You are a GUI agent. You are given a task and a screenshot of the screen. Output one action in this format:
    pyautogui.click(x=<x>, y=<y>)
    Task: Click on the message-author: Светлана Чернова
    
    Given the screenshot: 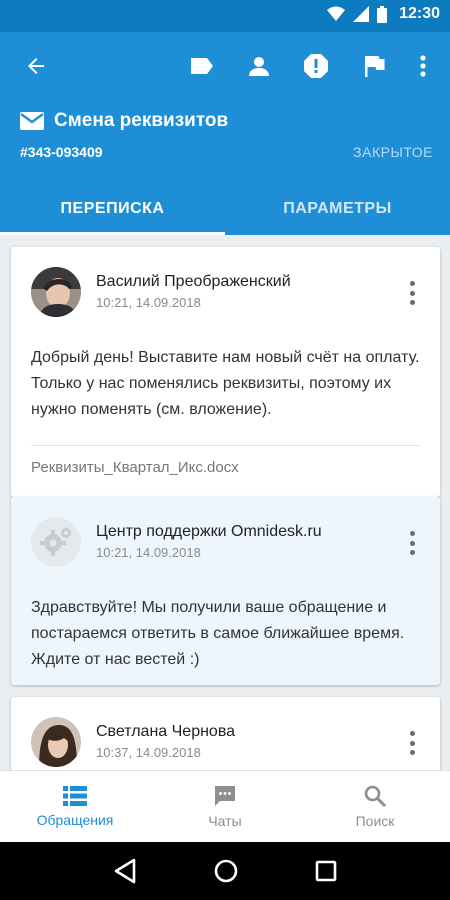 What is the action you would take?
    pyautogui.click(x=166, y=731)
    